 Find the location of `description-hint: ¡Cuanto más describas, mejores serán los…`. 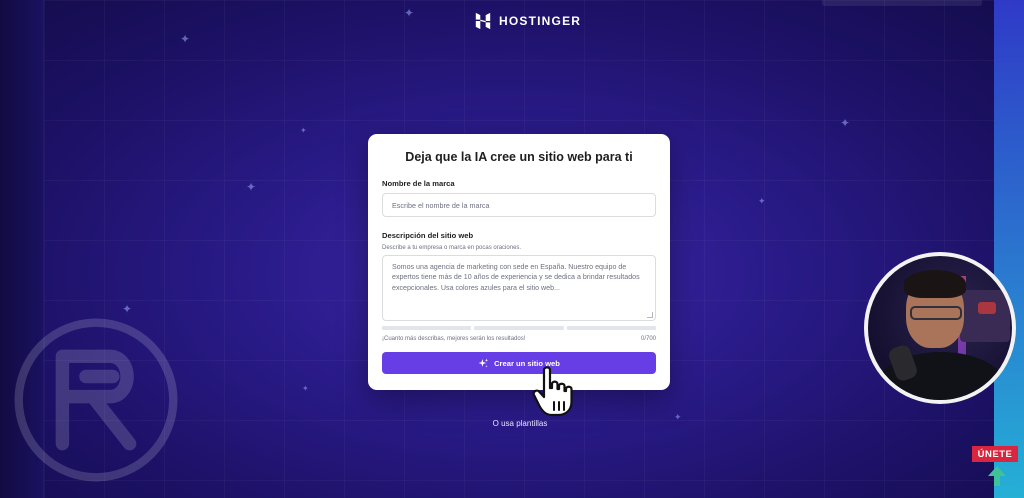

description-hint: ¡Cuanto más describas, mejores serán los… is located at coordinates (454, 339).